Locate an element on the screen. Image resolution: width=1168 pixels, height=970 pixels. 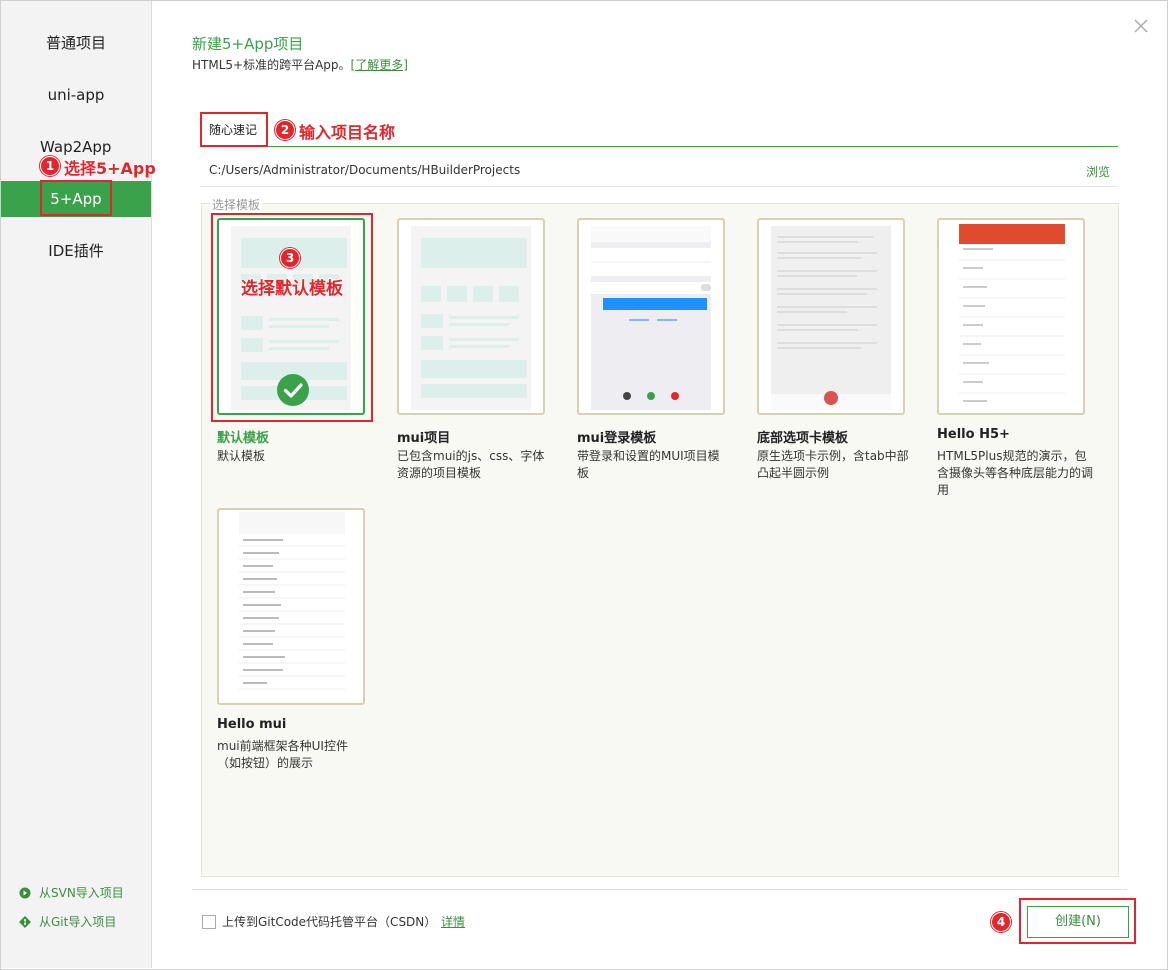
hello-mui-thumbnail is located at coordinates (291, 607).